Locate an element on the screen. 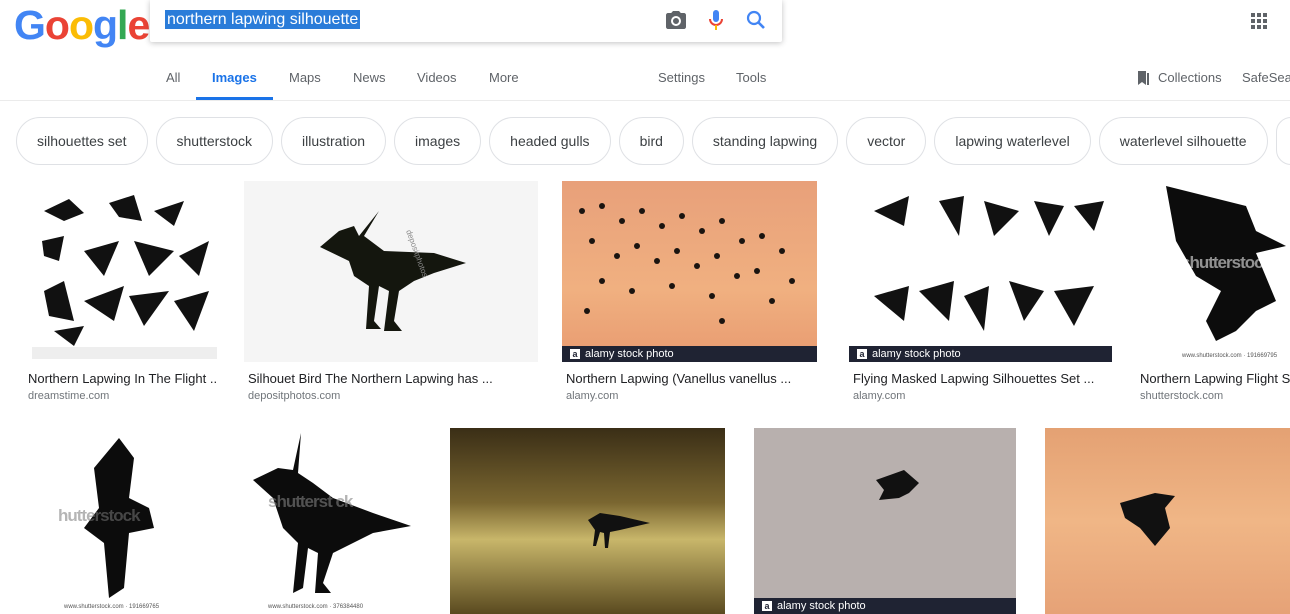  chip: standing lapwing is located at coordinates (765, 141).